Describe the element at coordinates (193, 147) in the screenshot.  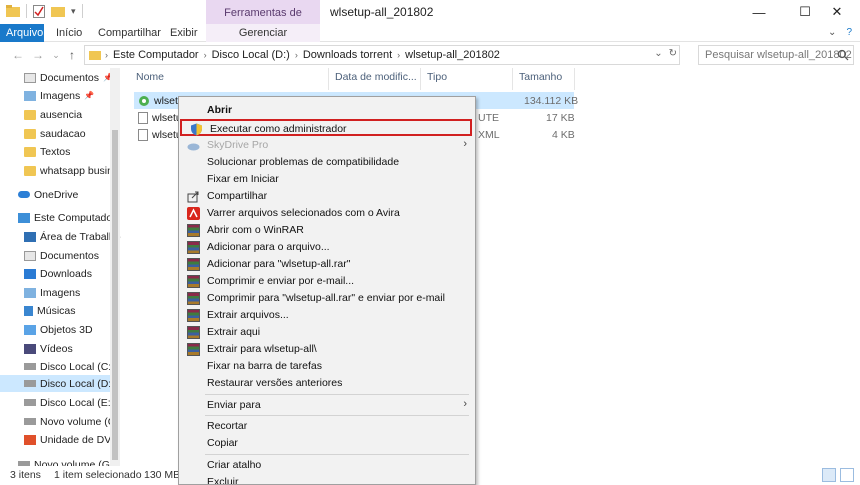
I see `skydrive-icon` at that location.